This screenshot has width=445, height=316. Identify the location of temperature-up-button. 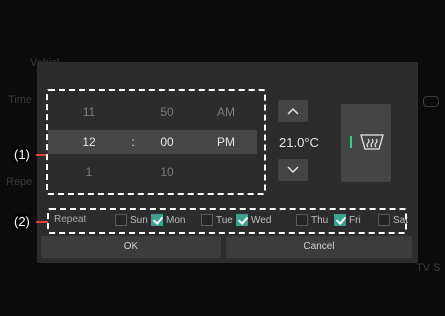
(293, 111).